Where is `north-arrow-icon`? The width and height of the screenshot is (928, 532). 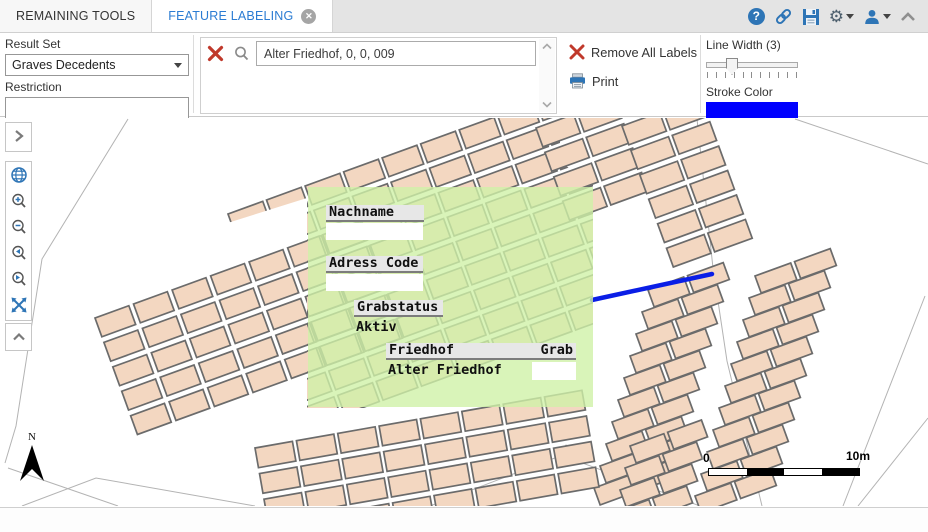 north-arrow-icon is located at coordinates (32, 463).